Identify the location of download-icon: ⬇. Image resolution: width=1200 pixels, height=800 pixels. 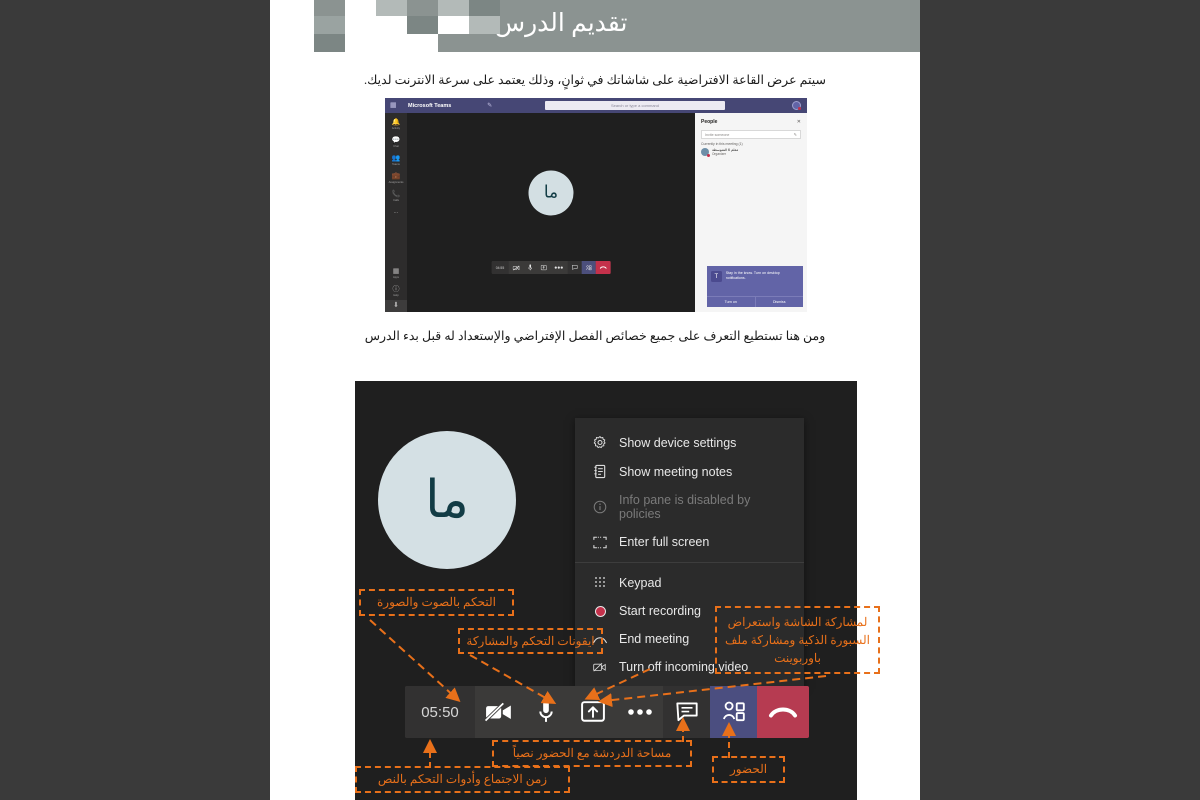
(396, 305).